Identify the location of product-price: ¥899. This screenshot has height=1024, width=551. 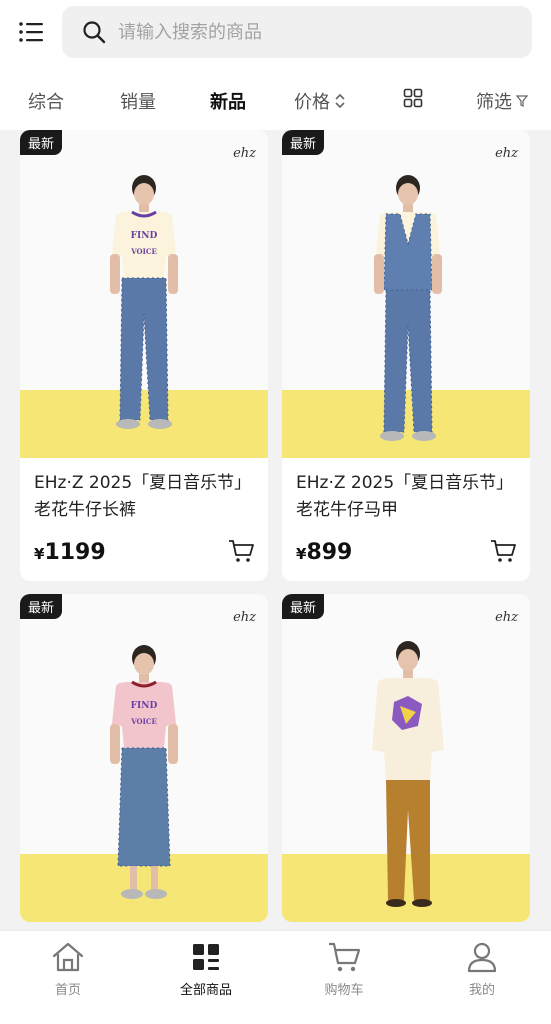
(324, 552).